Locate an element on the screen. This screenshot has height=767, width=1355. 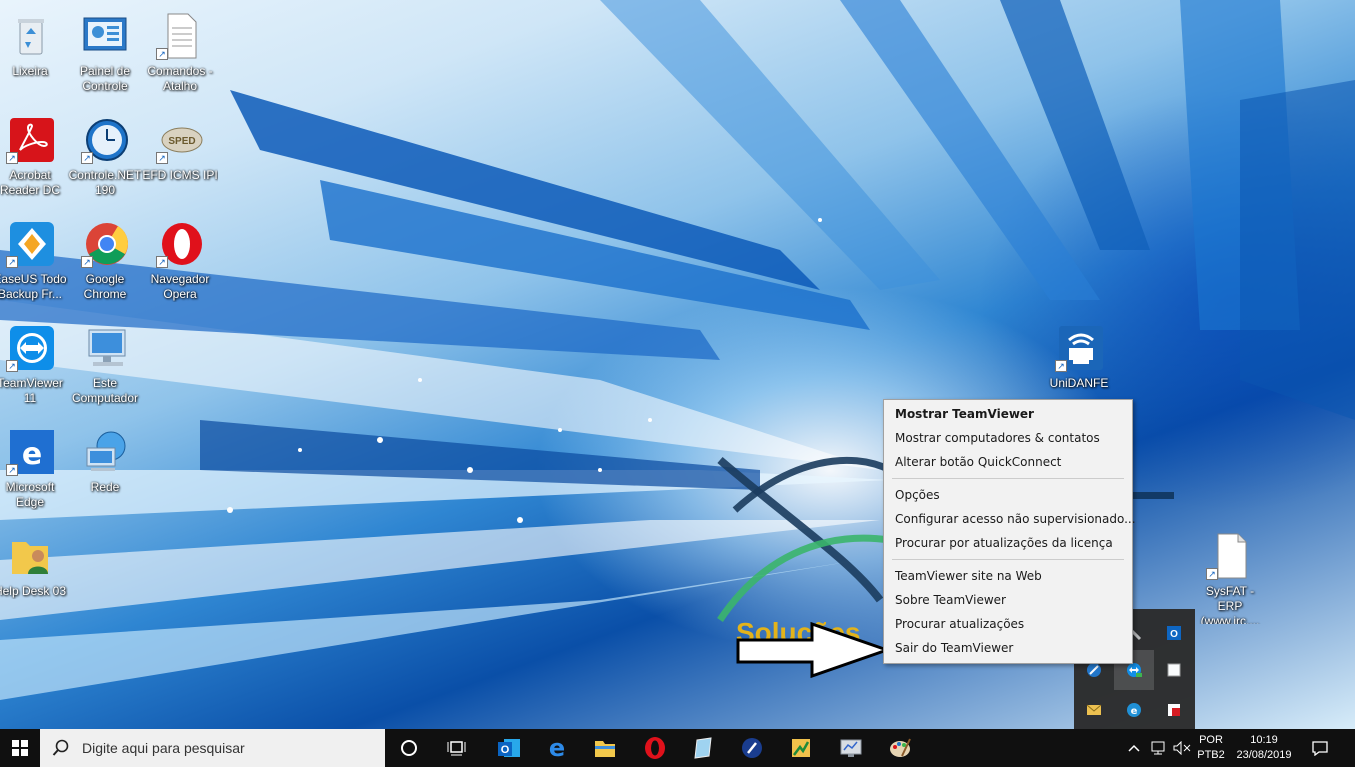
white-square-tray-icon is located at coordinates (1174, 670).